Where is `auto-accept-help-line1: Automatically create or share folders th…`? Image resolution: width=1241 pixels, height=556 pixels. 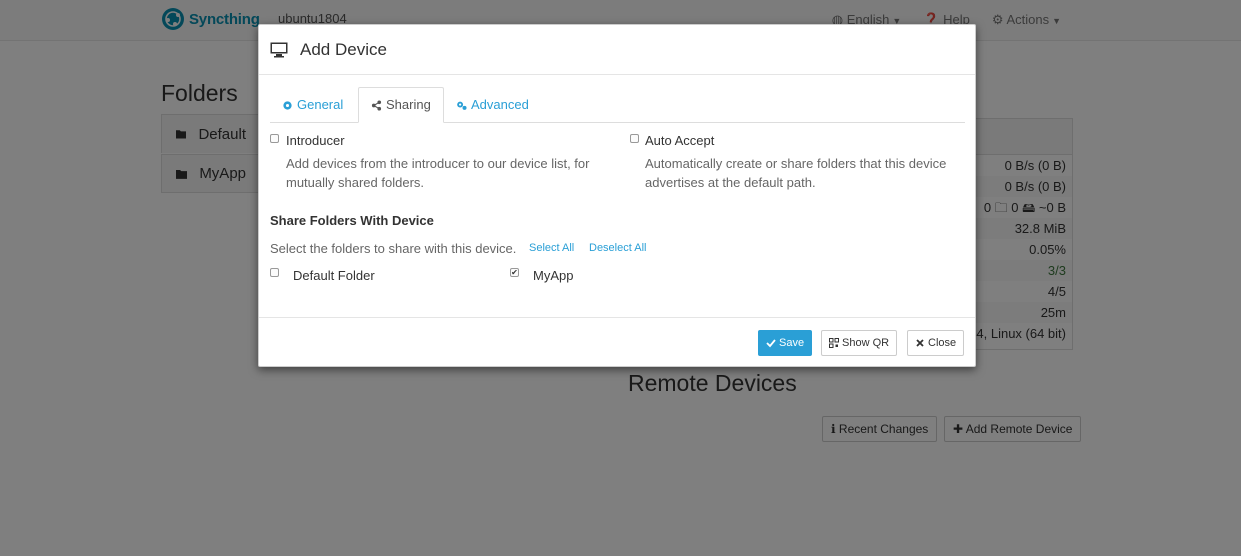 auto-accept-help-line1: Automatically create or share folders th… is located at coordinates (796, 163).